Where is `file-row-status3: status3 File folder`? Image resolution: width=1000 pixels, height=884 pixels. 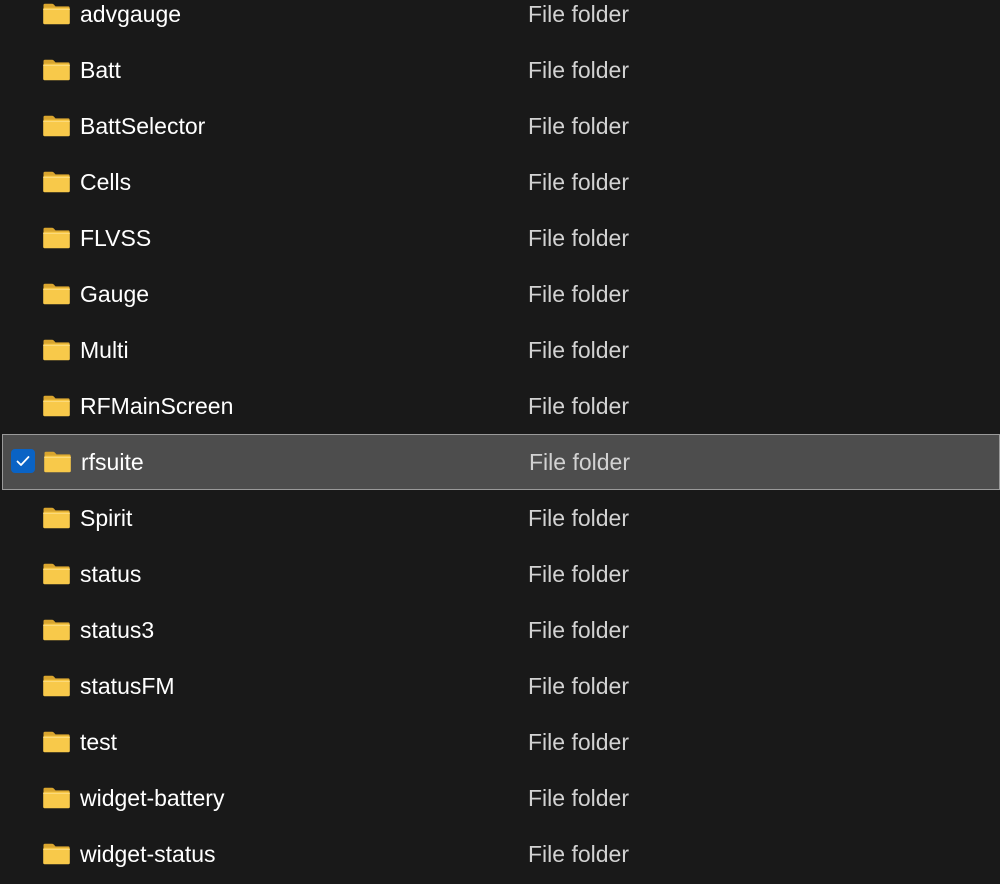 file-row-status3: status3 File folder is located at coordinates (500, 630).